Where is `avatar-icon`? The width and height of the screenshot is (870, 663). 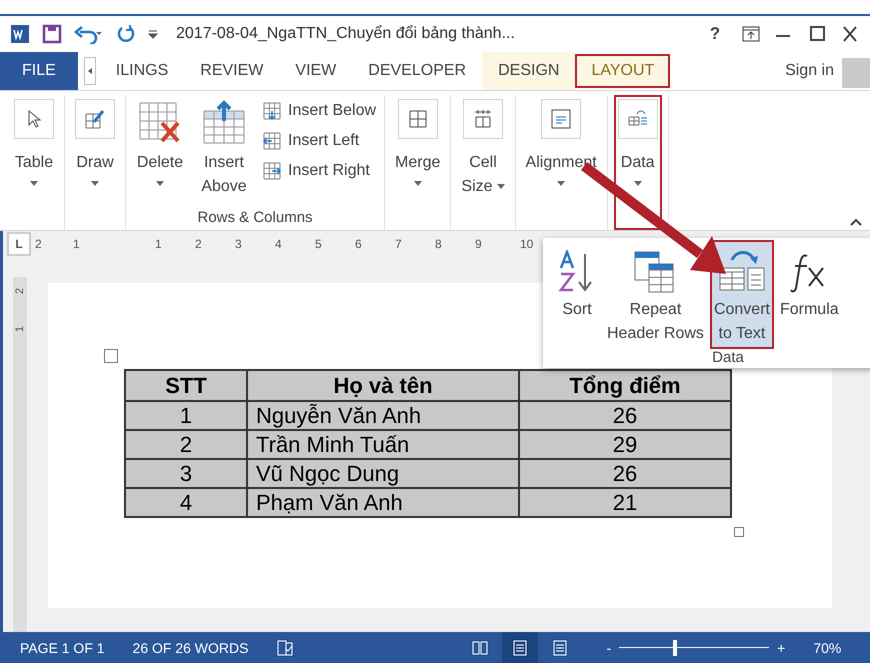 avatar-icon is located at coordinates (856, 73).